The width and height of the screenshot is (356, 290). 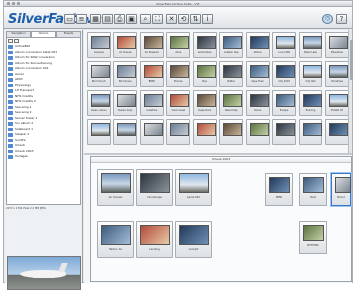 What do you see at coordinates (310, 74) in the screenshot?
I see `thumbnail: City Hall` at bounding box center [310, 74].